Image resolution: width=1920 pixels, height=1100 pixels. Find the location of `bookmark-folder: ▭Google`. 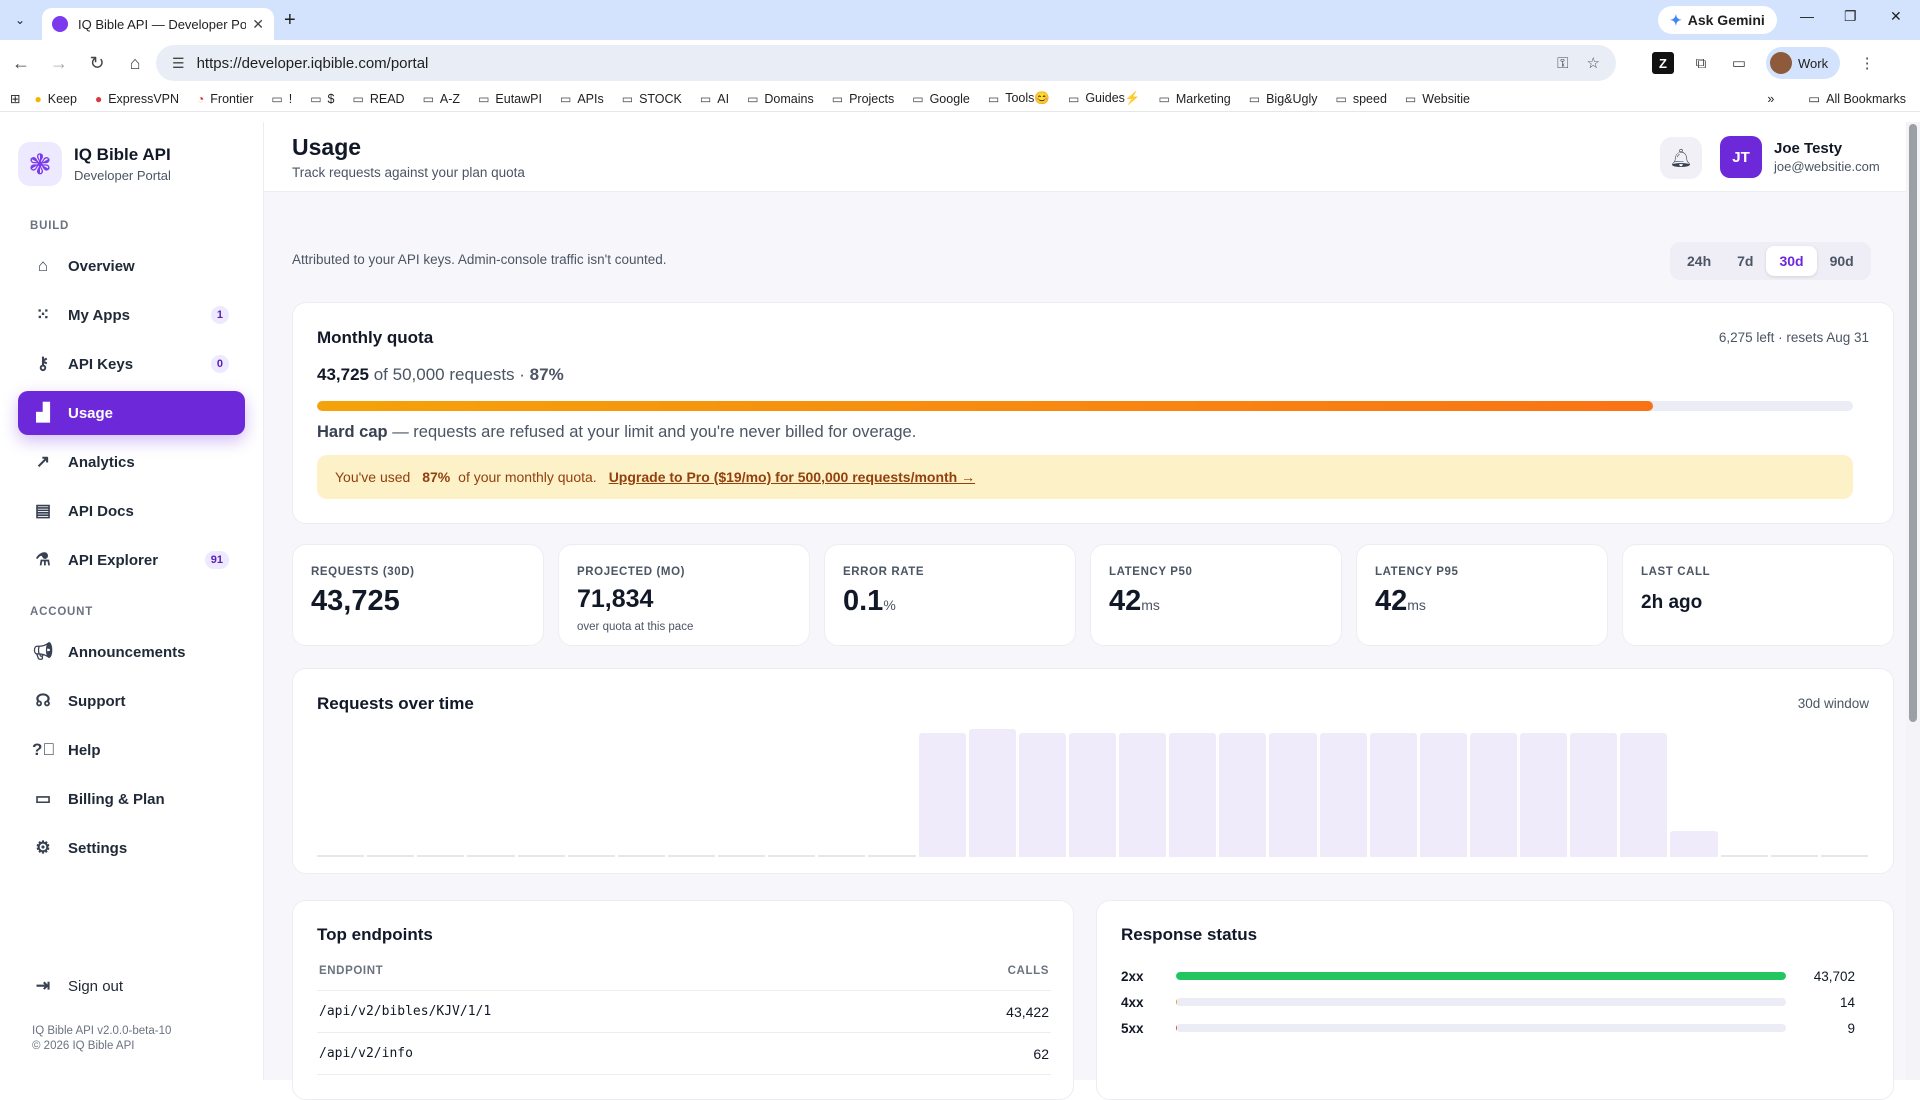

bookmark-folder: ▭Google is located at coordinates (941, 99).